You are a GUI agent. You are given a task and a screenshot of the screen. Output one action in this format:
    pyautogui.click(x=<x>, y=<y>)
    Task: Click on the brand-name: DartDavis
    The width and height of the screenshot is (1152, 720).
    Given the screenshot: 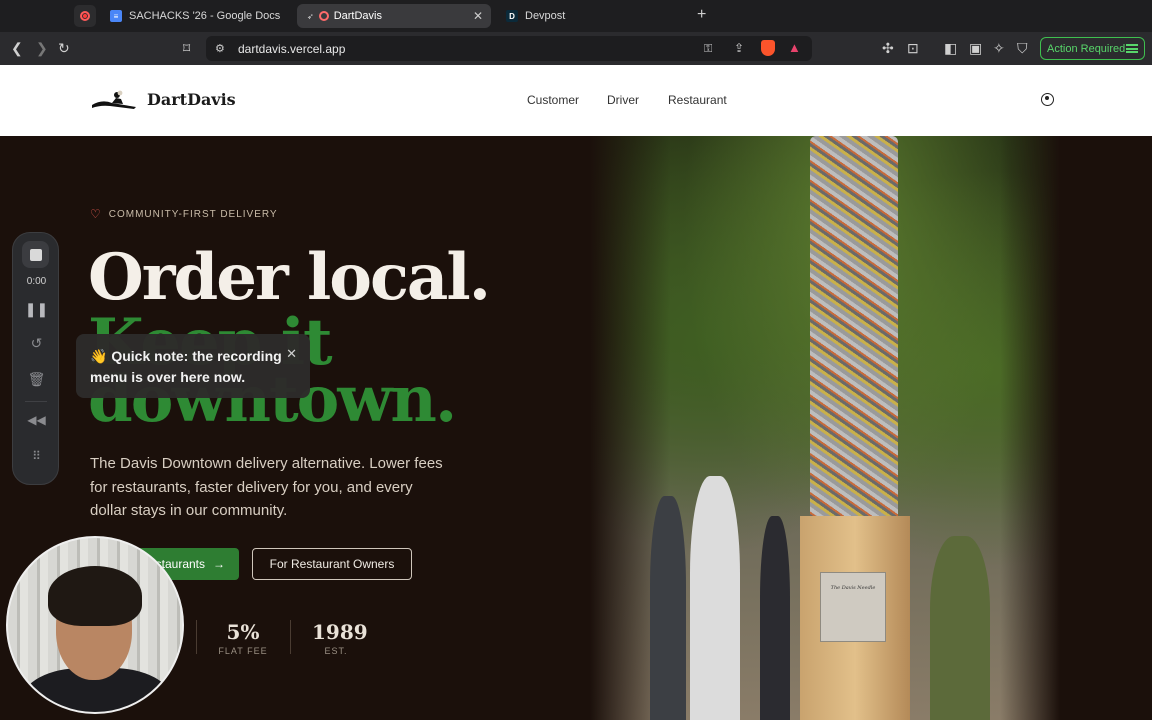 What is the action you would take?
    pyautogui.click(x=191, y=99)
    